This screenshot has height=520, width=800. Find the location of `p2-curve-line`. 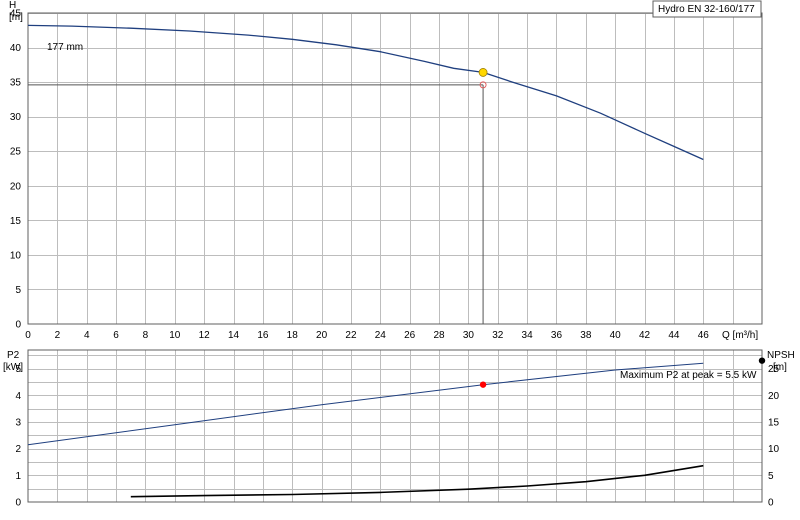

p2-curve-line is located at coordinates (365, 404).